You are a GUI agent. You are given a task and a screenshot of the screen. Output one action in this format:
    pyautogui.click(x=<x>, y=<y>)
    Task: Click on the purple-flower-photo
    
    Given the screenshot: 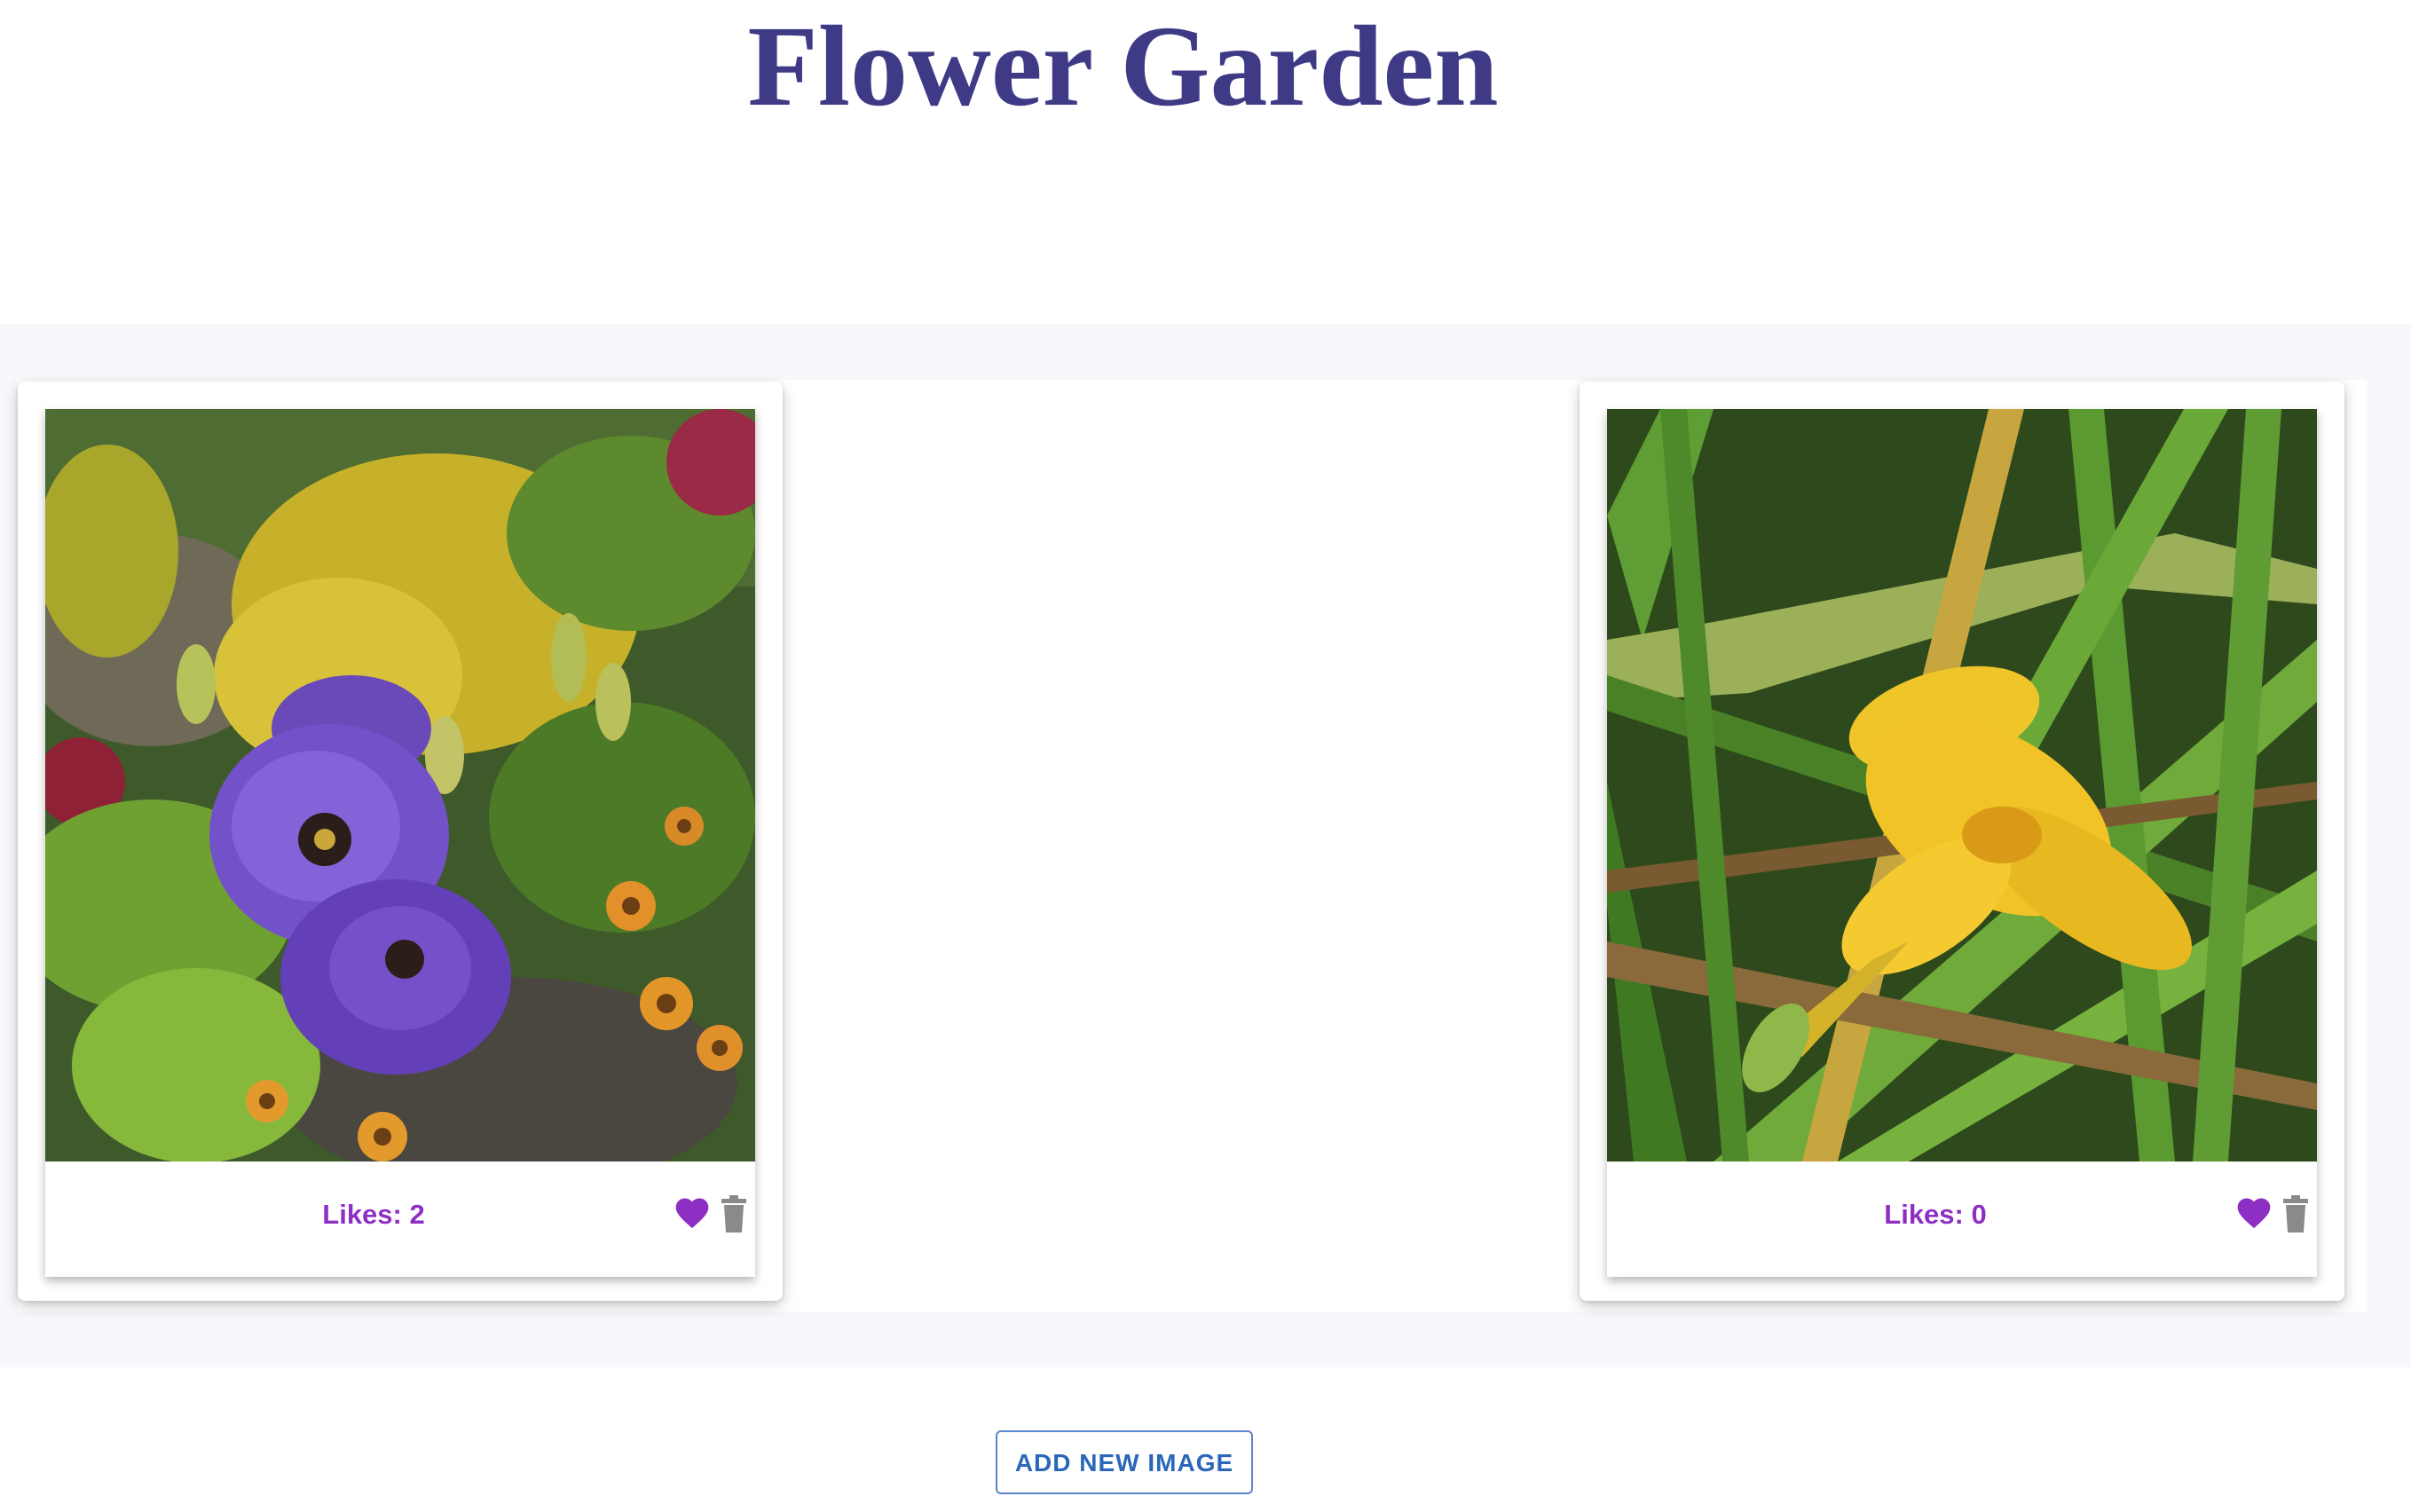 What is the action you would take?
    pyautogui.click(x=400, y=785)
    